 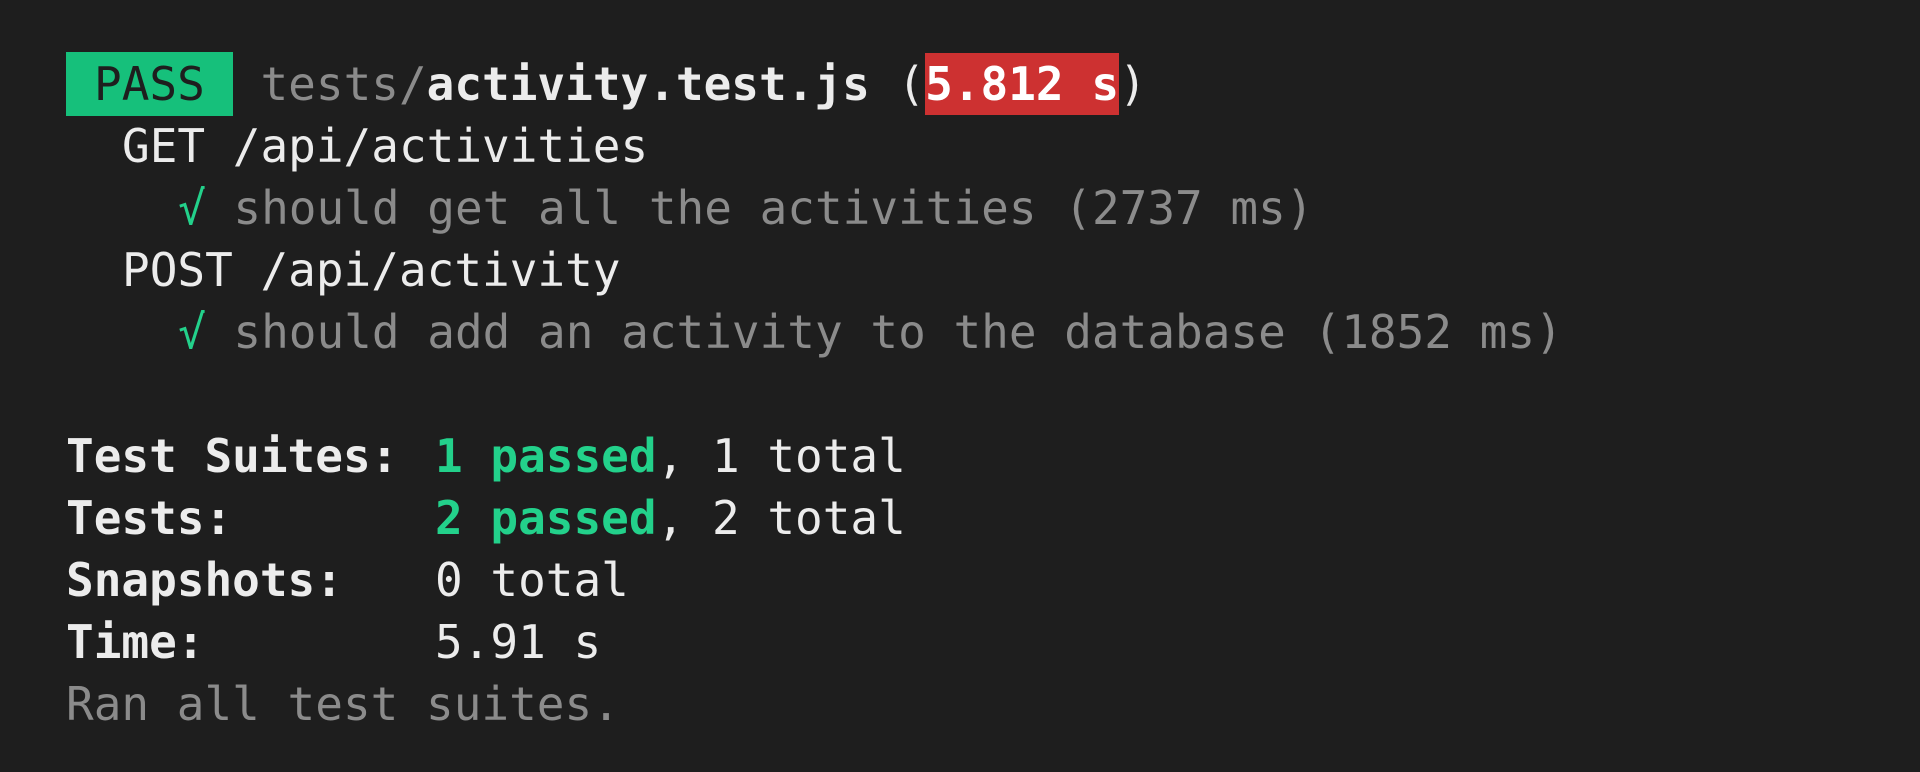 What do you see at coordinates (518, 642) in the screenshot?
I see `time-value: 5.91 s` at bounding box center [518, 642].